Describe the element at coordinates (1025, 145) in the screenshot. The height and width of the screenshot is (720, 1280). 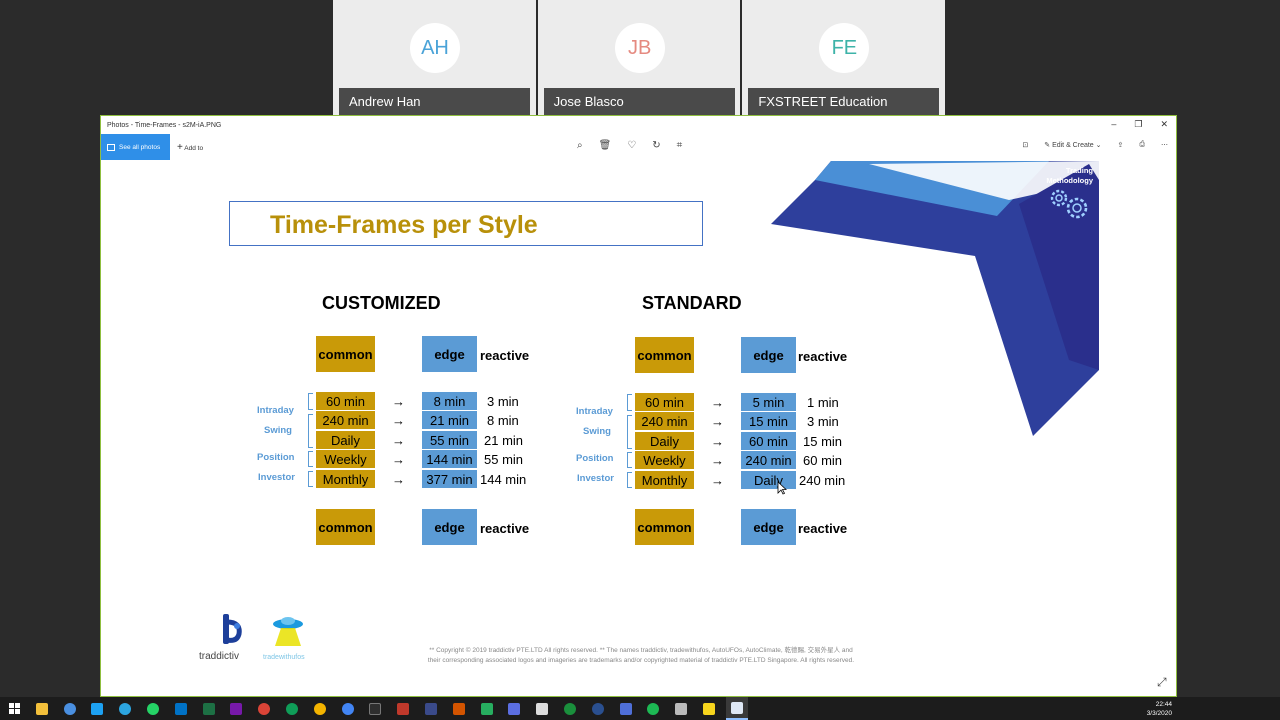
I see `slideshow-icon: ⊡` at that location.